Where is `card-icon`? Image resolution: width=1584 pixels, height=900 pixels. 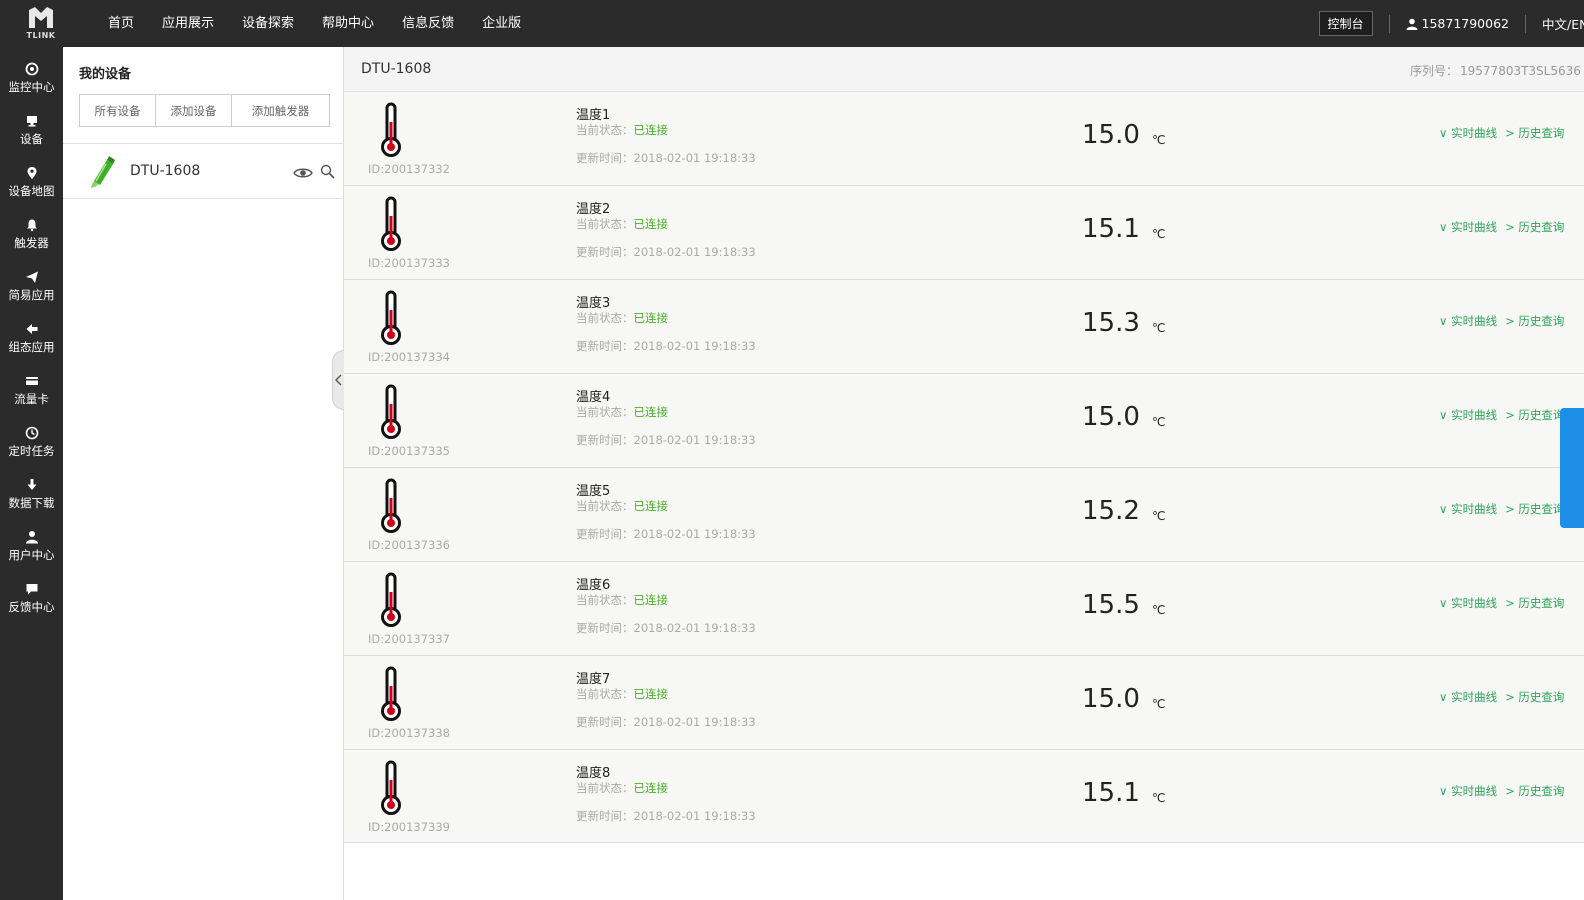 card-icon is located at coordinates (31, 380).